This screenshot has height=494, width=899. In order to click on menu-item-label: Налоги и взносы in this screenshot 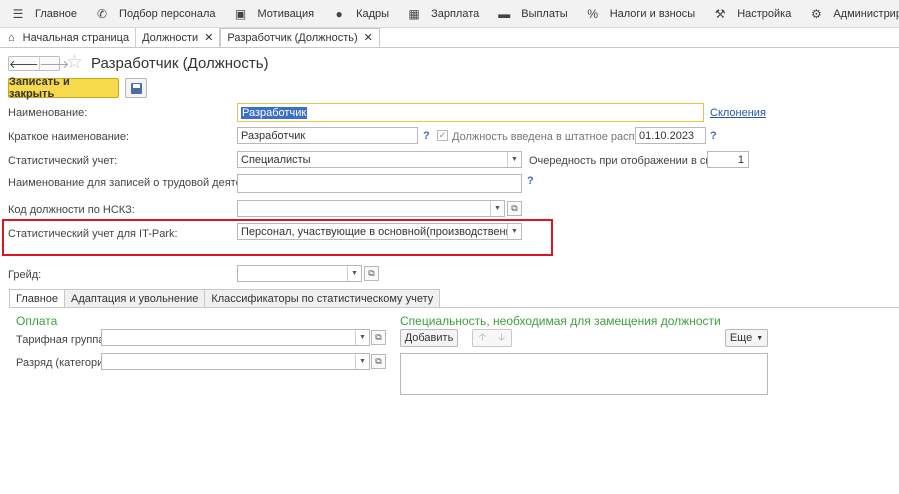, I will do `click(652, 13)`.